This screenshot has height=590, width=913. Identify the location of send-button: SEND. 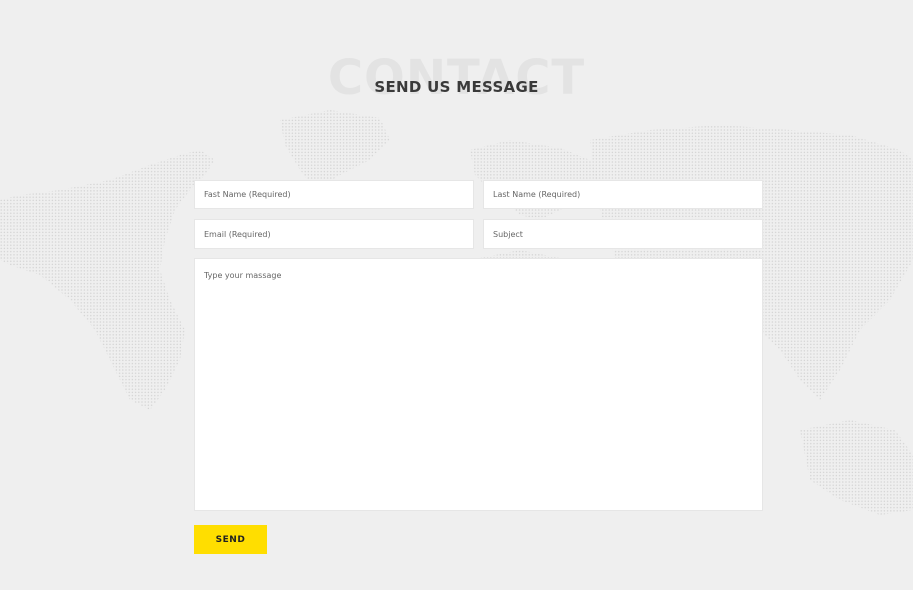
(230, 539).